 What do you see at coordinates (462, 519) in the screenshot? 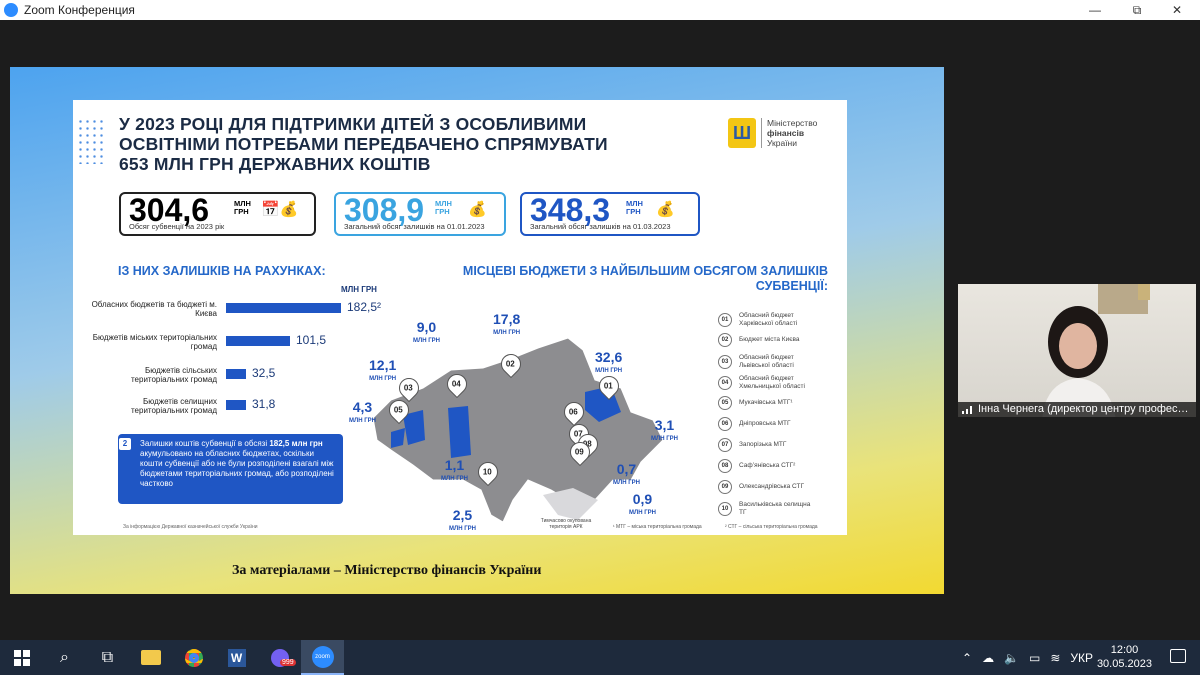
I see `map-value: 2,5 МЛН ГРН` at bounding box center [462, 519].